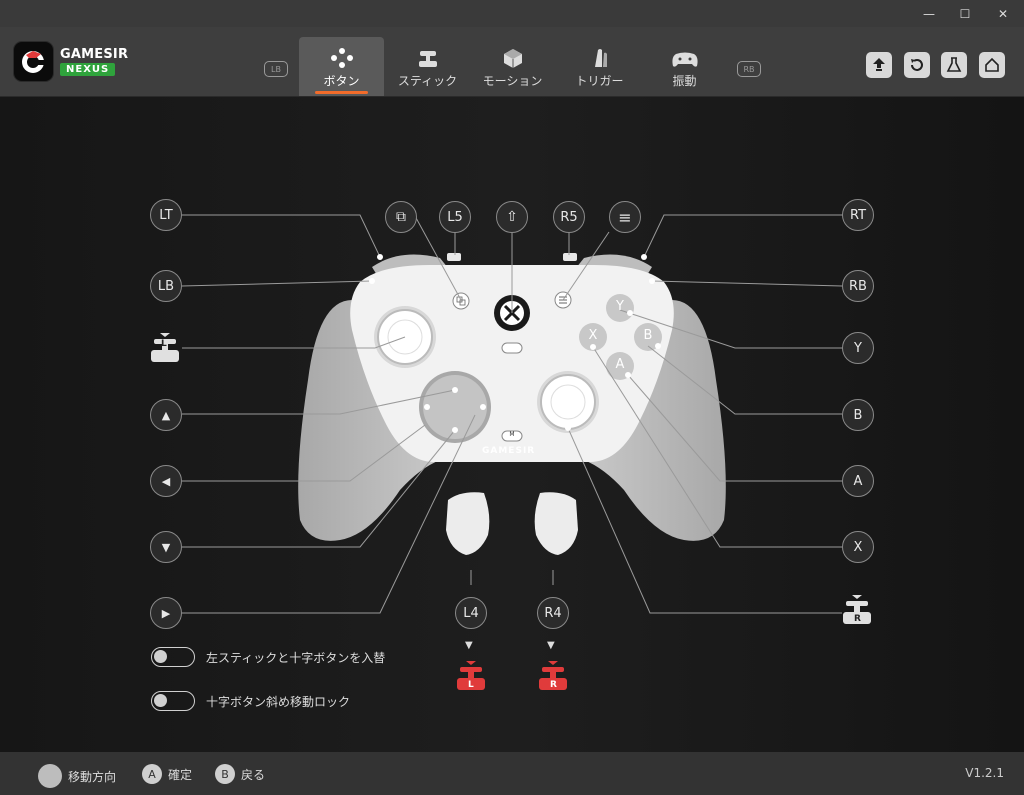  Describe the element at coordinates (50, 776) in the screenshot. I see `stick-move-icon` at that location.